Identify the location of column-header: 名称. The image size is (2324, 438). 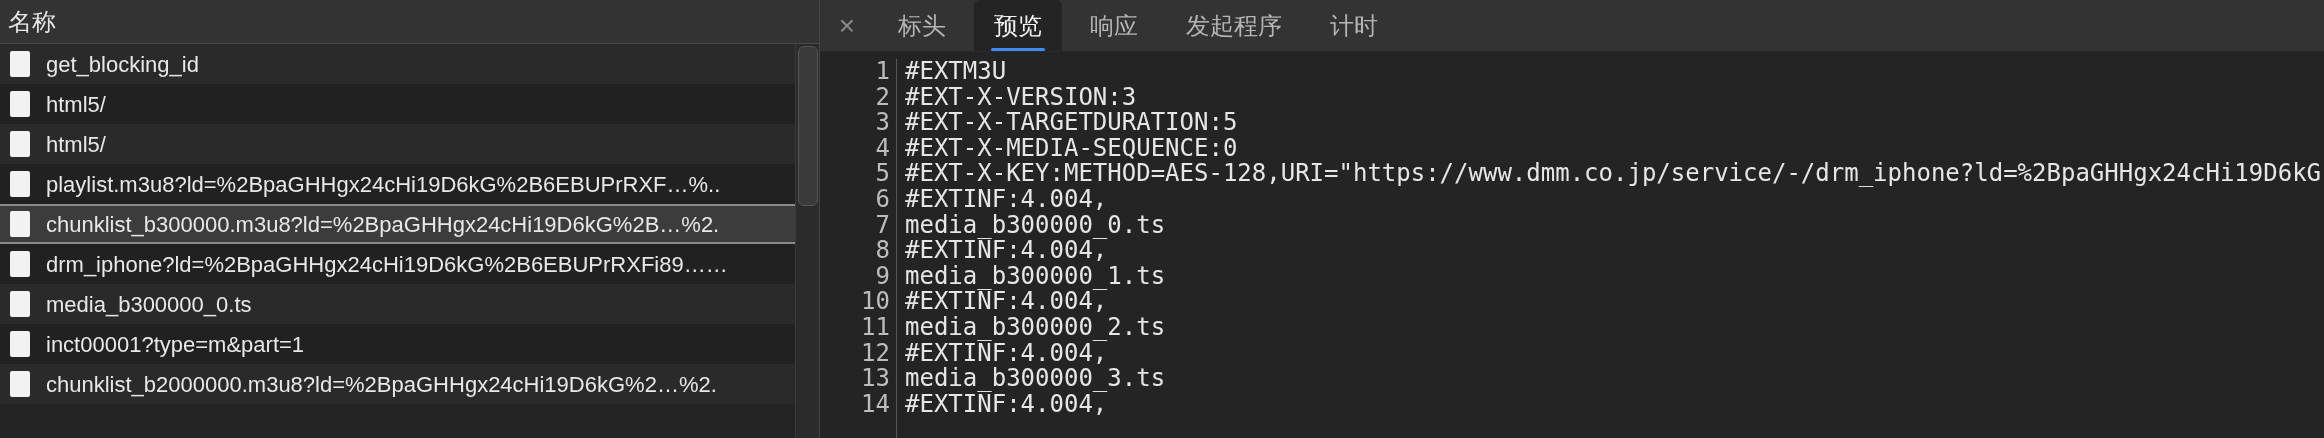
(32, 21).